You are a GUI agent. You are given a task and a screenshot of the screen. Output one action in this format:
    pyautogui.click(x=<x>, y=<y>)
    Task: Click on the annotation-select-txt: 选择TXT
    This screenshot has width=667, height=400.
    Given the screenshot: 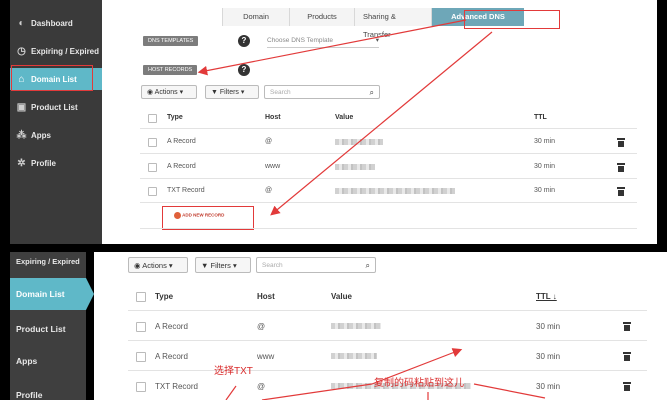 What is the action you would take?
    pyautogui.click(x=233, y=371)
    